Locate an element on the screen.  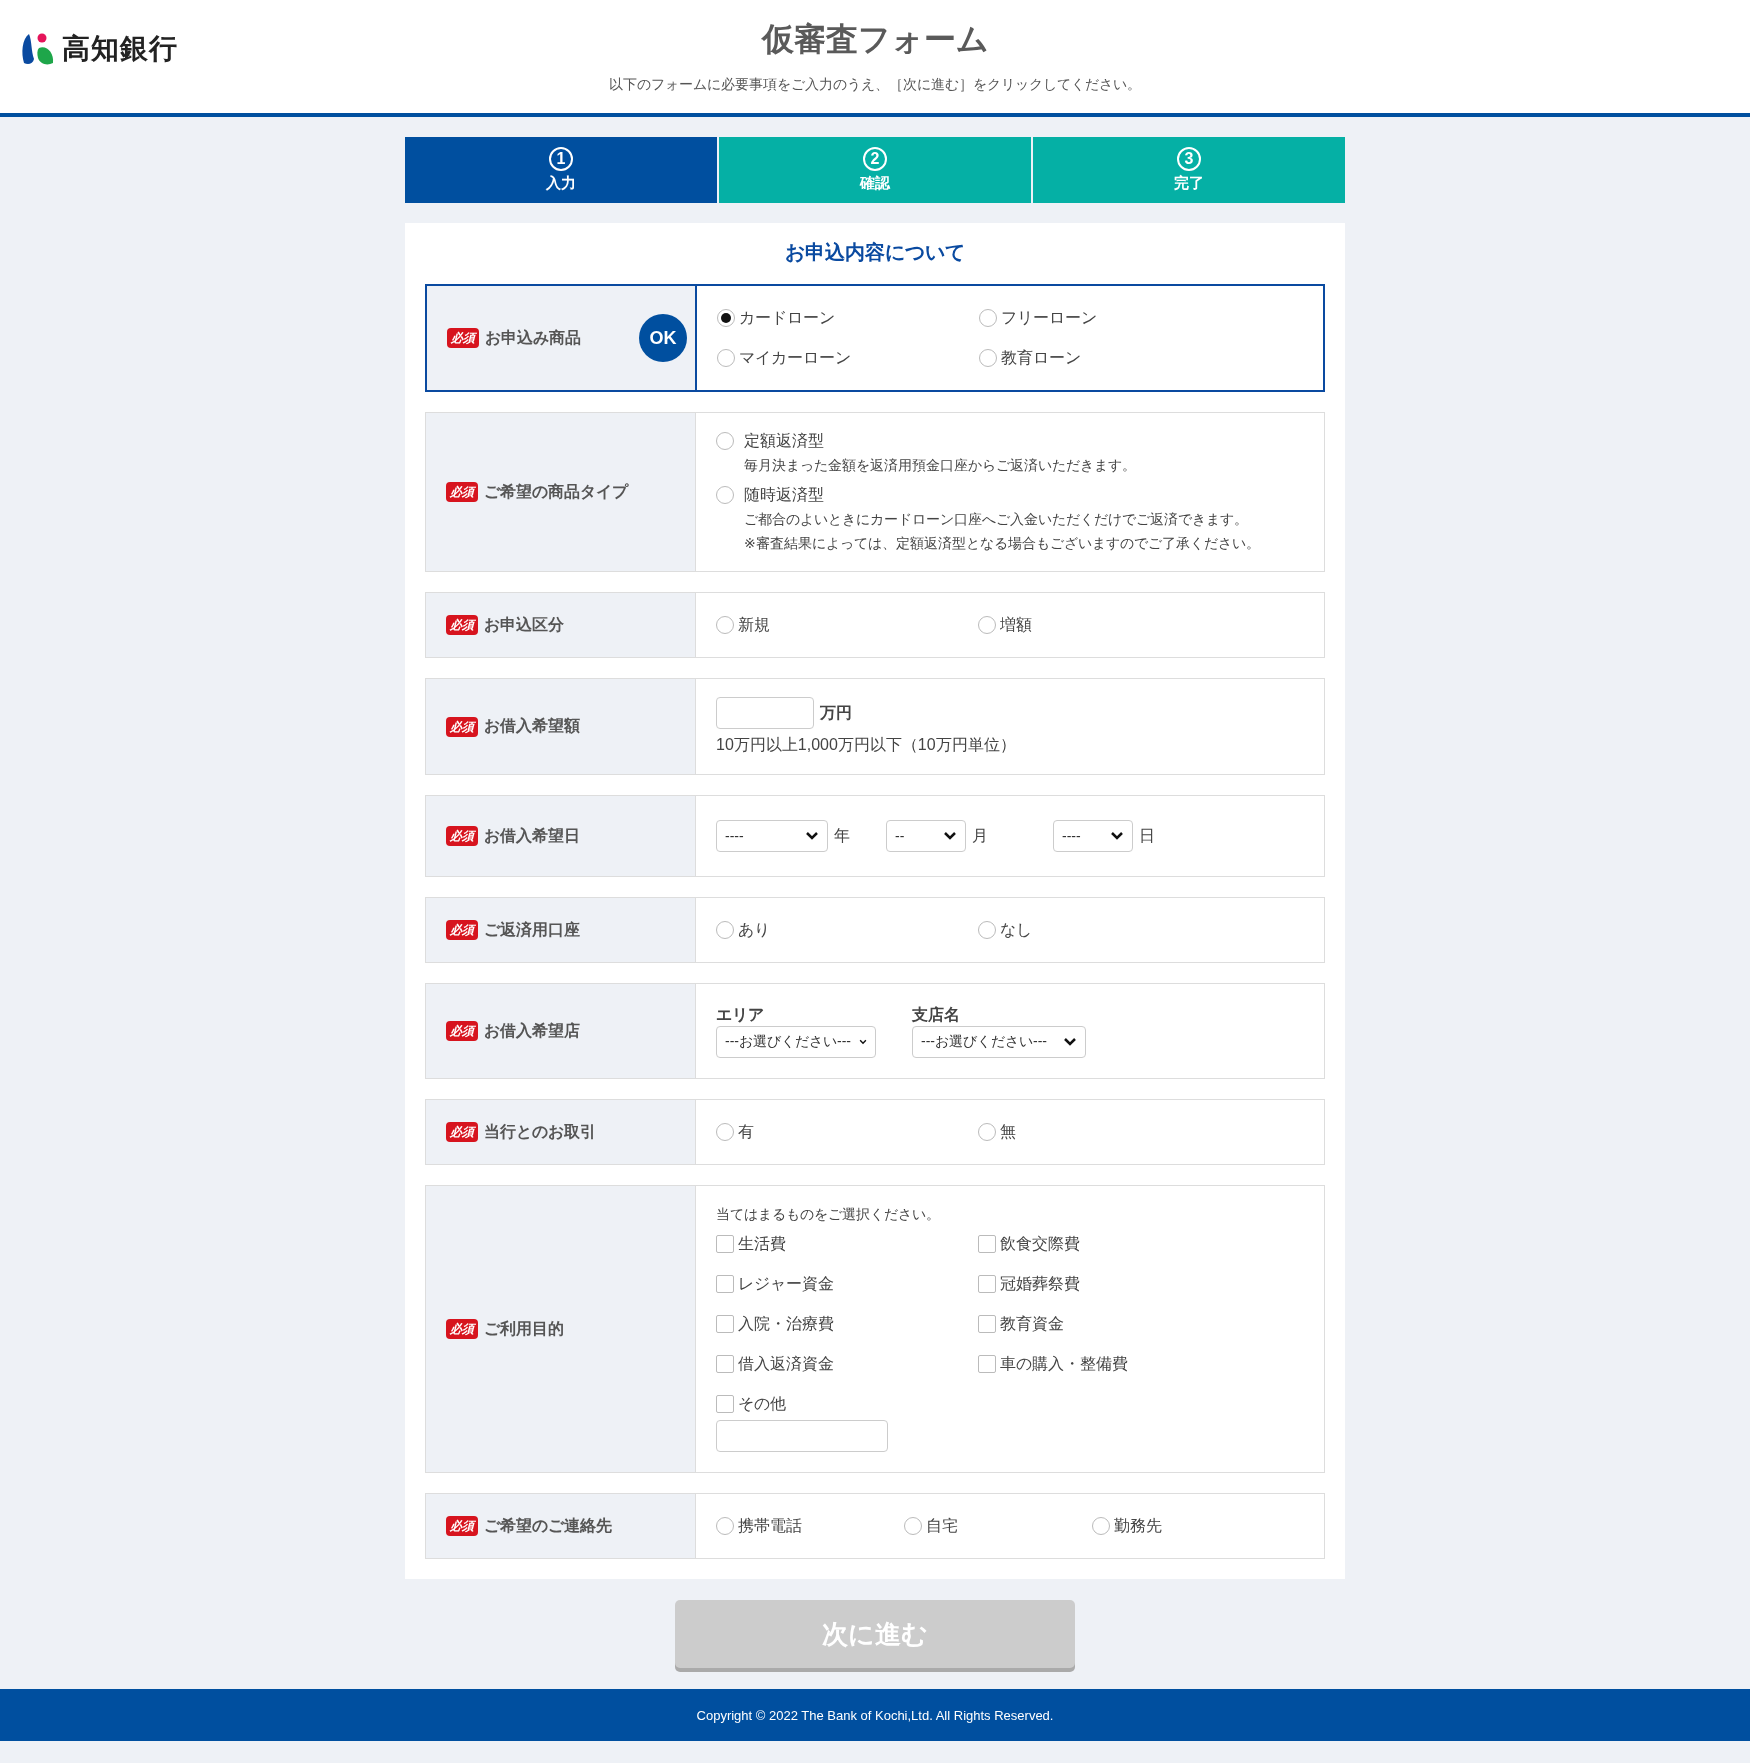
logo-text: 高知銀行 is located at coordinates (120, 49).